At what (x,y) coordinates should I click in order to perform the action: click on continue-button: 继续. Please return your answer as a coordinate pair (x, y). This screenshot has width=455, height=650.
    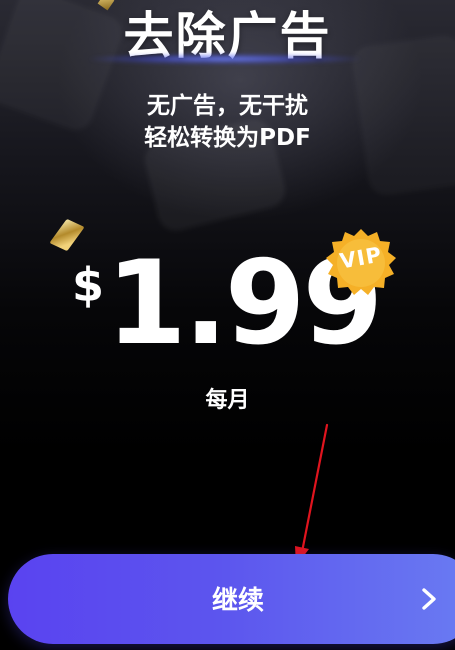
    Looking at the image, I should click on (231, 599).